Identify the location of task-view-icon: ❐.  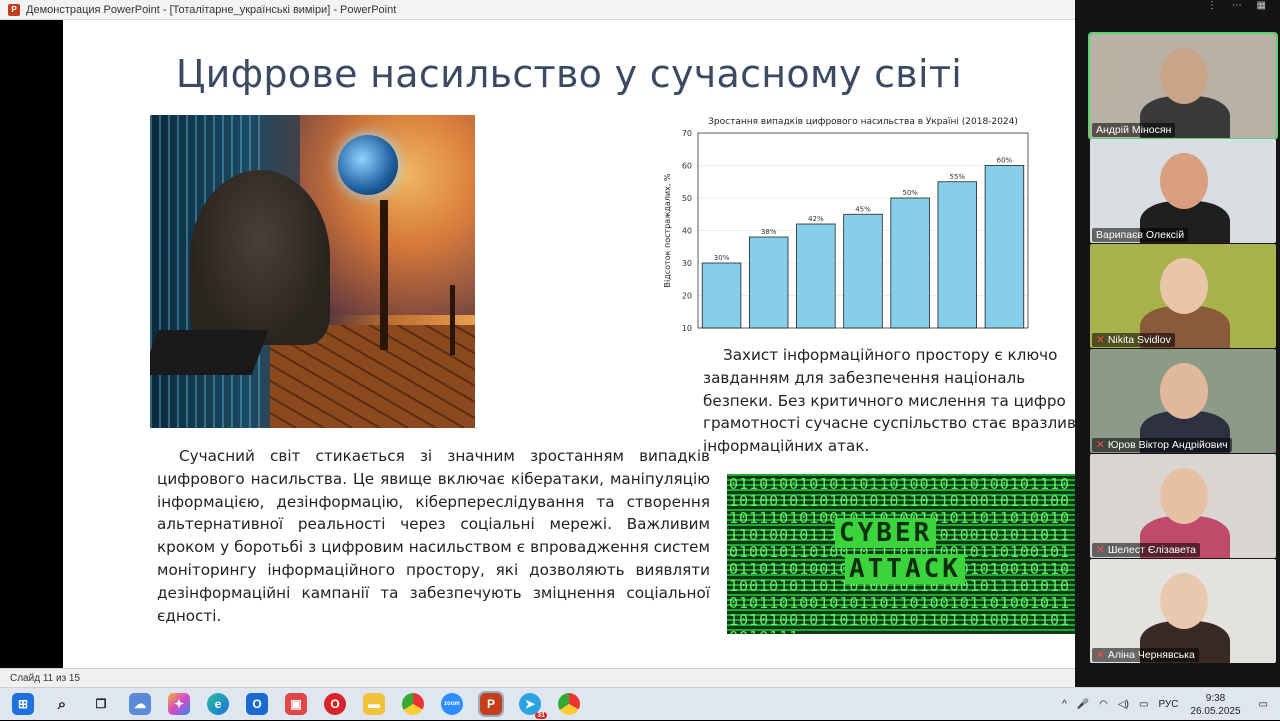
(101, 704).